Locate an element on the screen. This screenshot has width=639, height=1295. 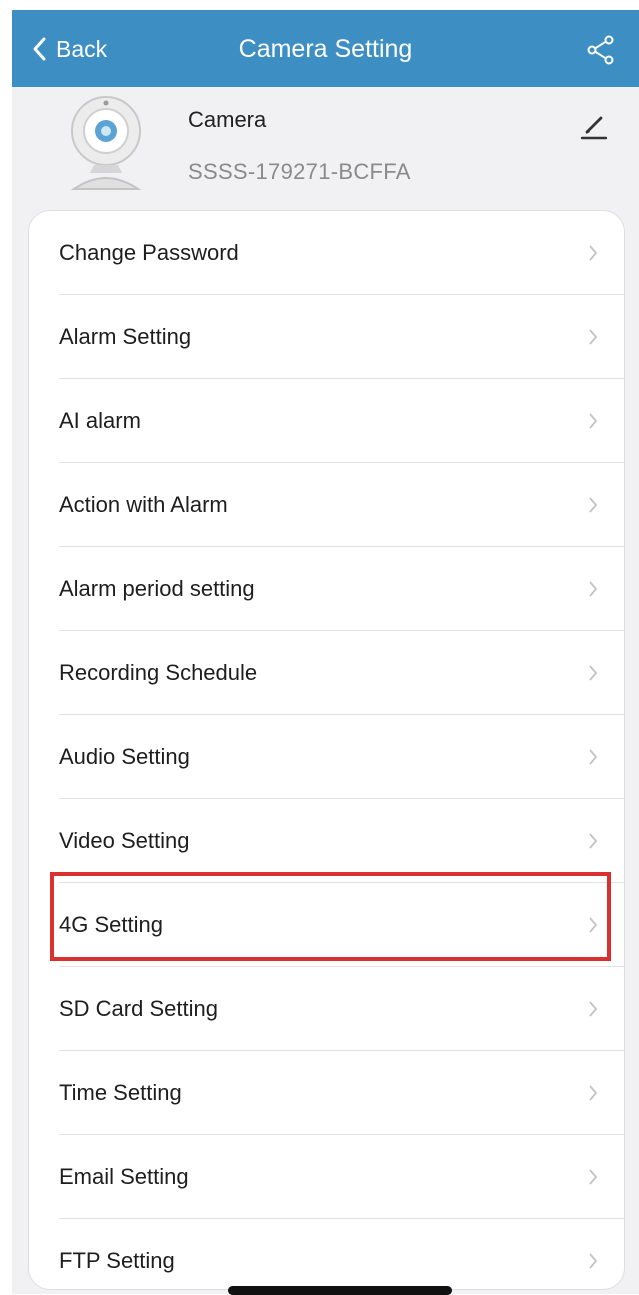
settings-item-recording-schedule: Recording Schedule is located at coordinates (326, 672).